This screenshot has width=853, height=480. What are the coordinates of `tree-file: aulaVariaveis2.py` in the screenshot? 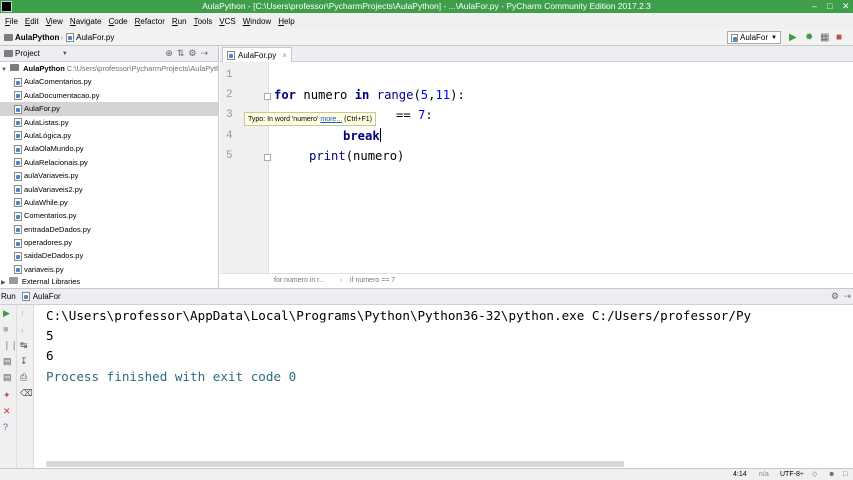 It's located at (109, 189).